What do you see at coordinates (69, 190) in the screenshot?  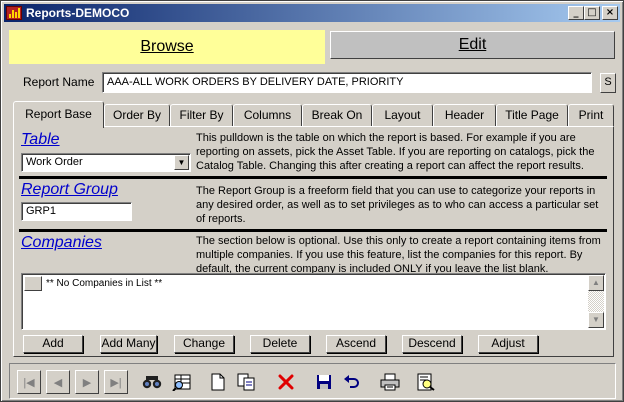 I see `report-group-section-title: Report Group` at bounding box center [69, 190].